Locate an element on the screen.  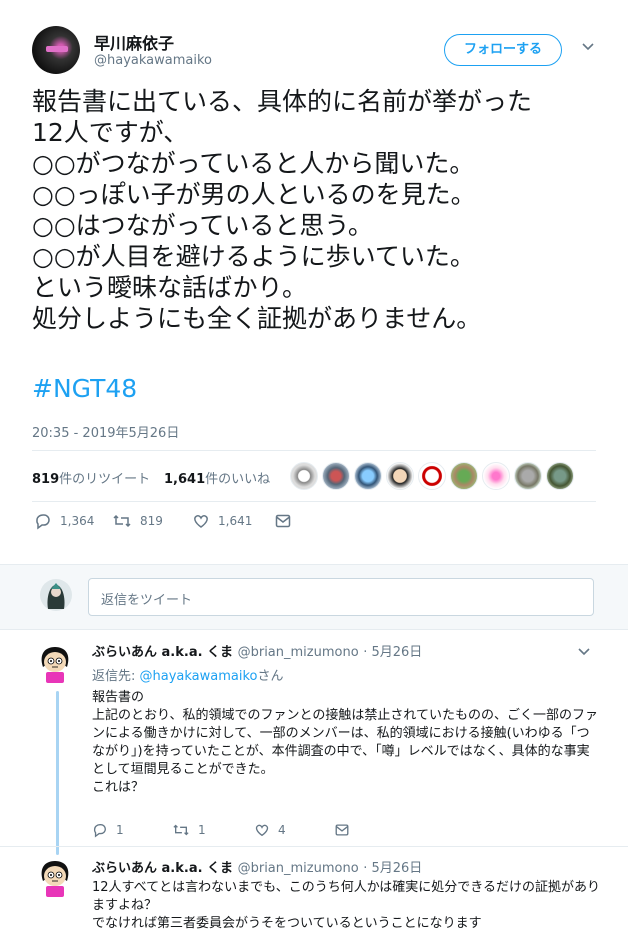
reply-to-suffix: さん is located at coordinates (270, 676).